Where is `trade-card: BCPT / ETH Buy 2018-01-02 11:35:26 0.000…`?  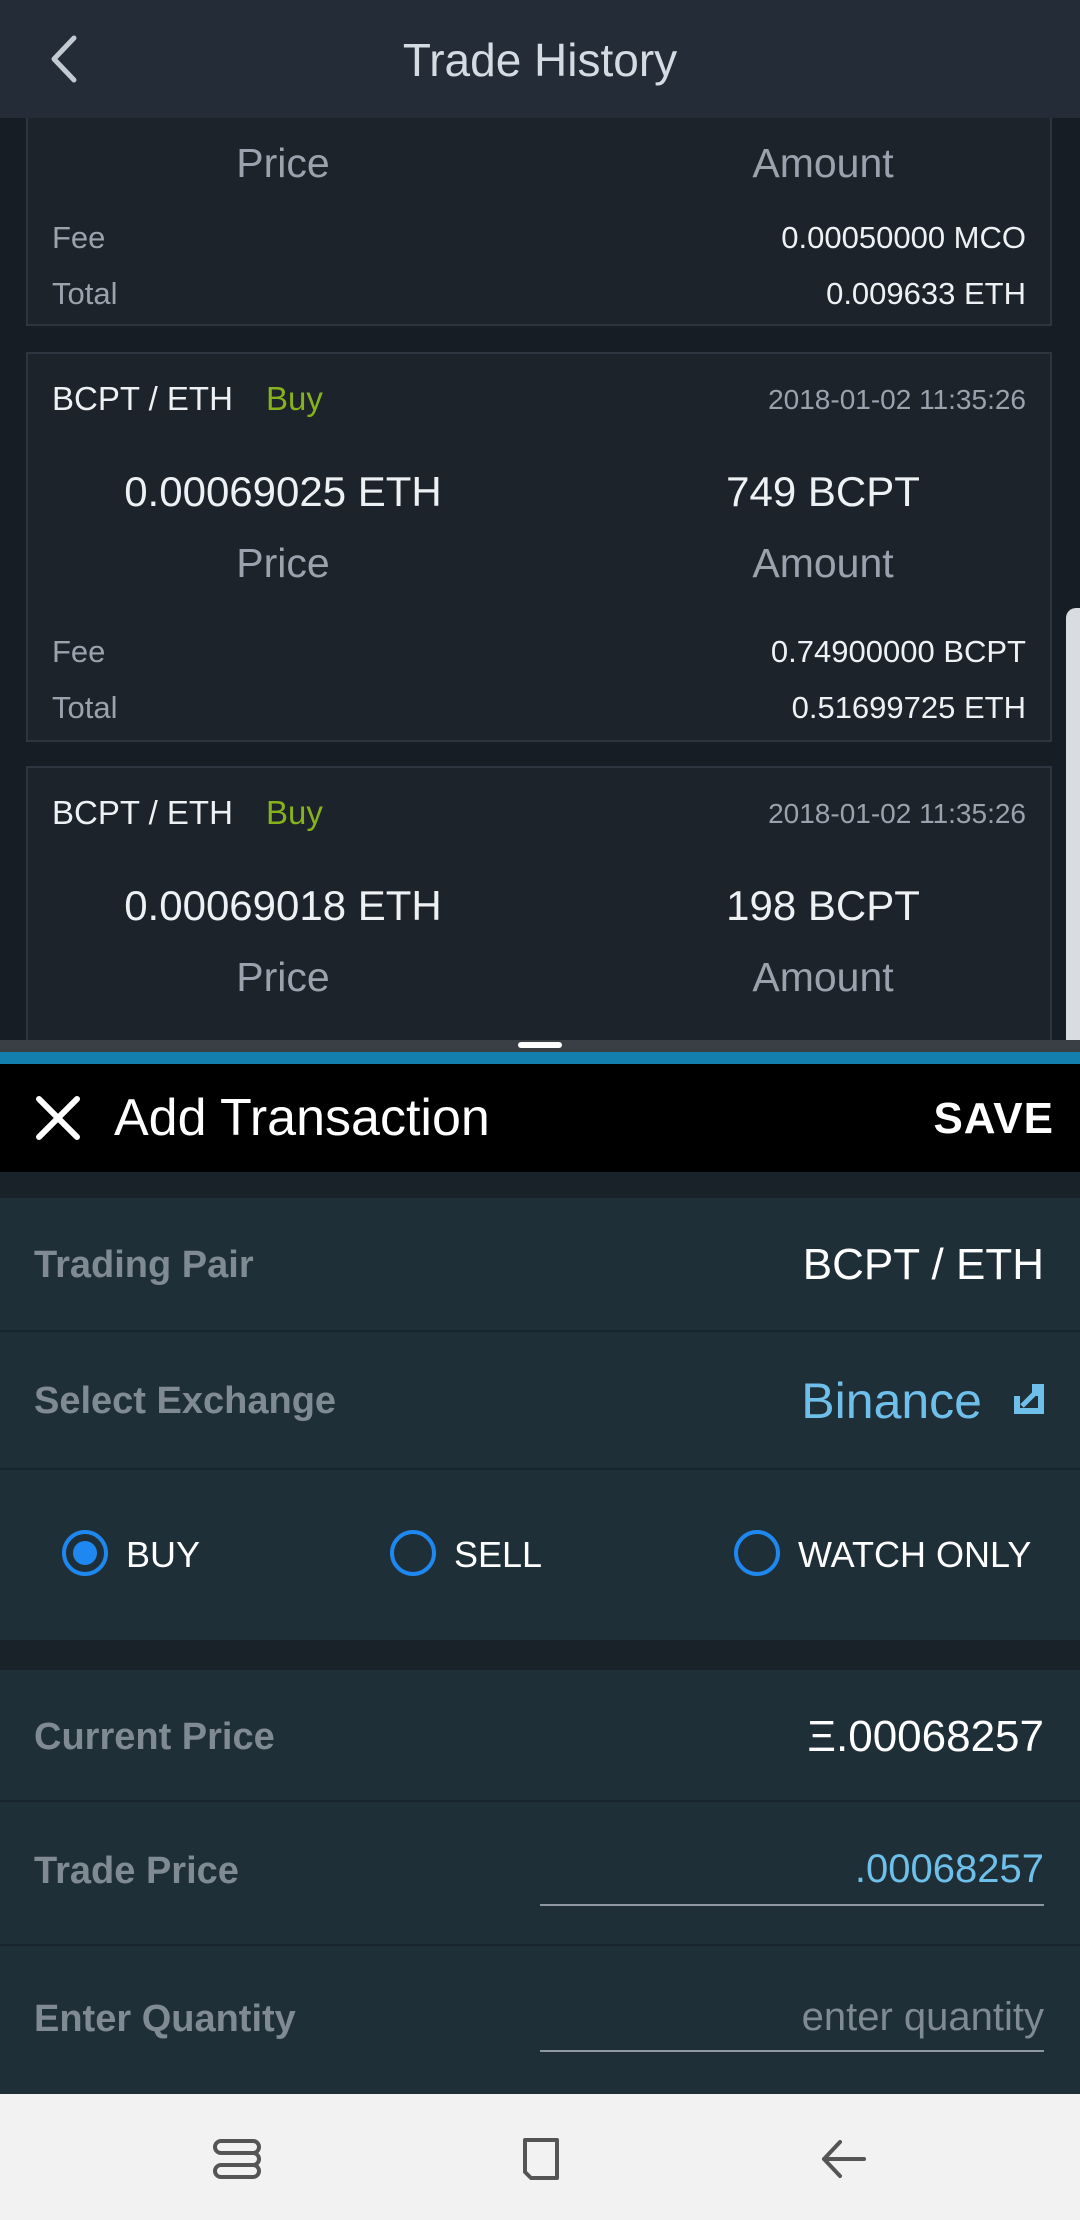 trade-card: BCPT / ETH Buy 2018-01-02 11:35:26 0.000… is located at coordinates (539, 907).